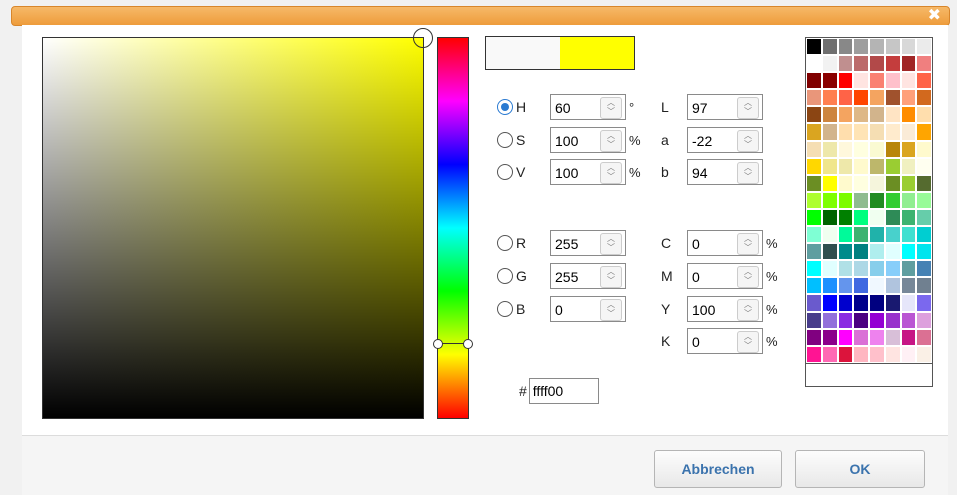  Describe the element at coordinates (748, 173) in the screenshot. I see `lab-b-spinner: ︿ ﹀` at that location.